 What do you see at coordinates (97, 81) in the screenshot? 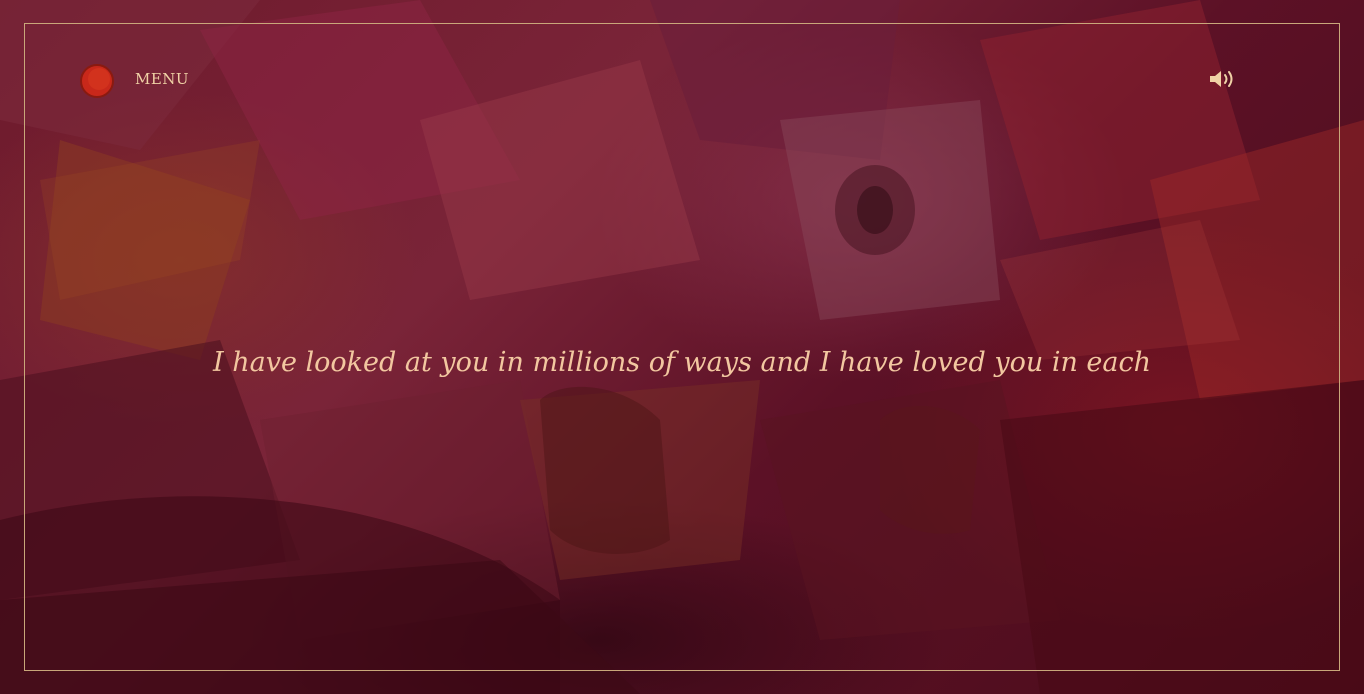
I see `red-circle-logo-icon` at bounding box center [97, 81].